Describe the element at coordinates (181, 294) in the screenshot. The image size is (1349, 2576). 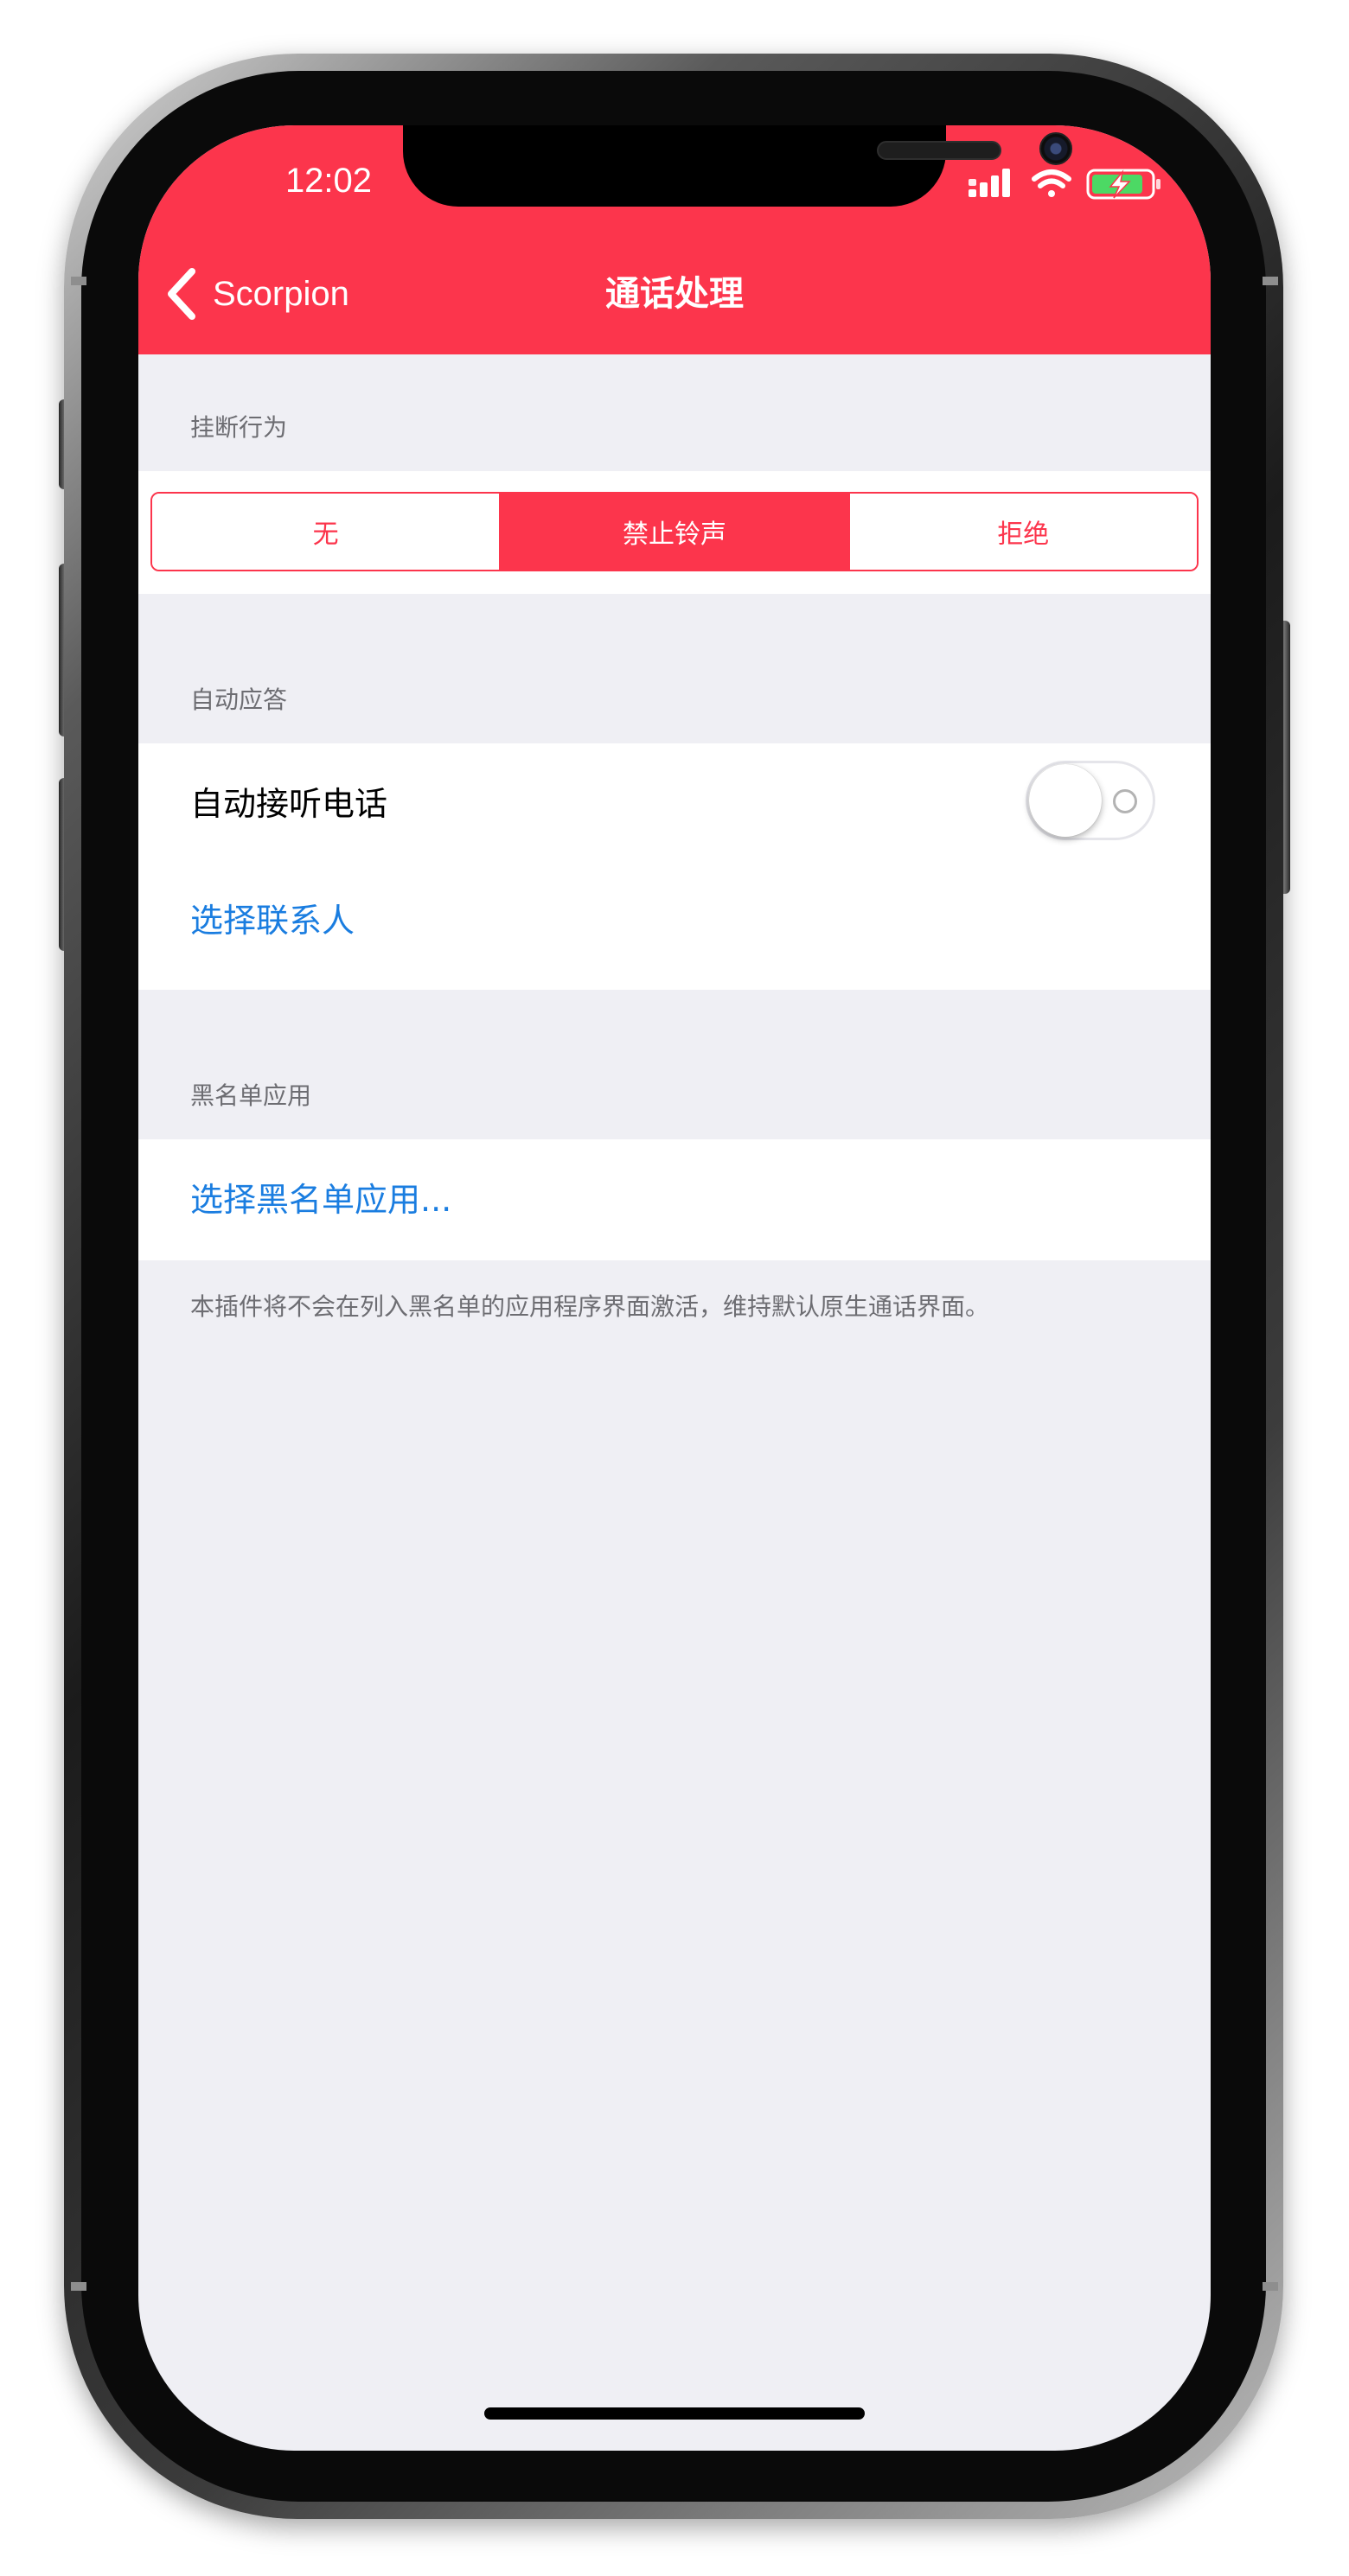
I see `chevron-left-icon` at that location.